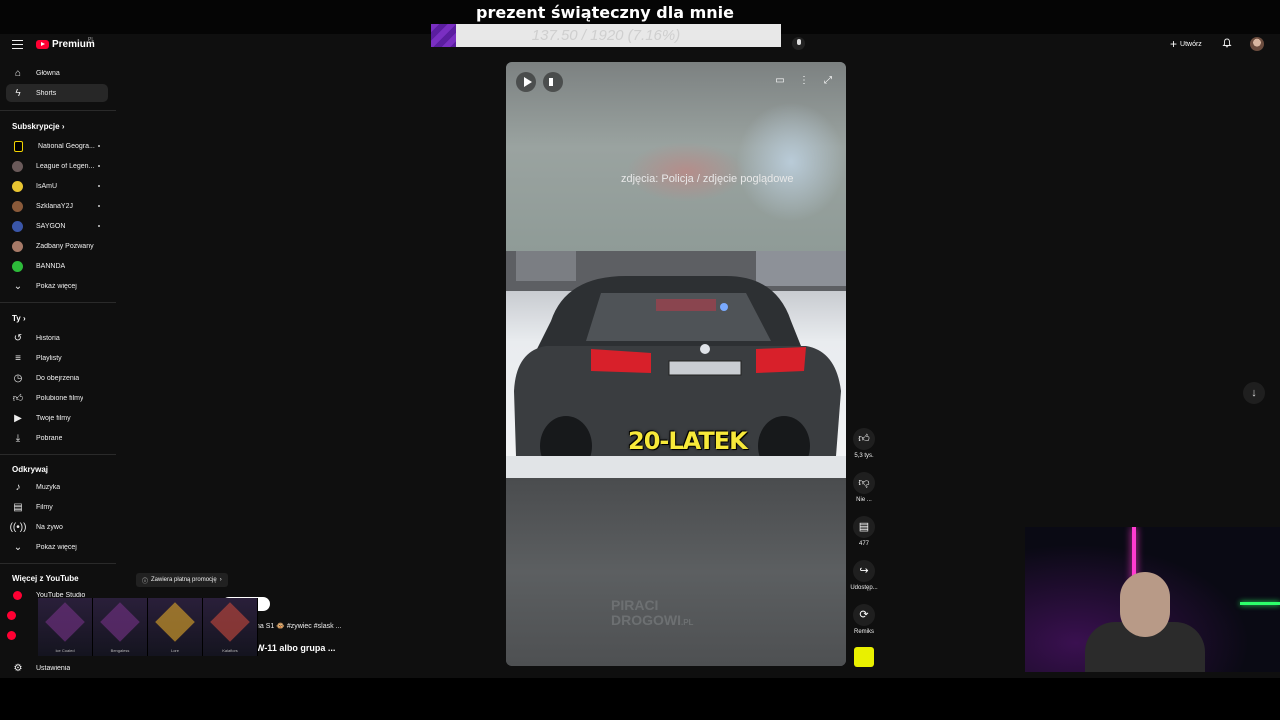 This screenshot has height=720, width=1280. I want to click on sidebar-item-live: ((•)) Na żywo, so click(57, 527).